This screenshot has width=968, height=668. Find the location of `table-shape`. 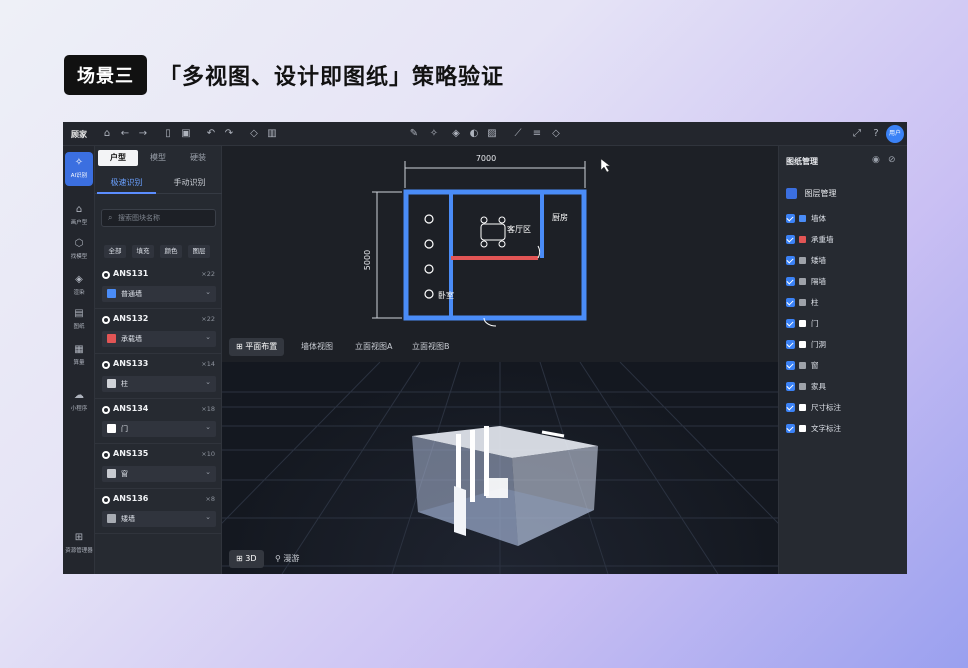

table-shape is located at coordinates (493, 232).